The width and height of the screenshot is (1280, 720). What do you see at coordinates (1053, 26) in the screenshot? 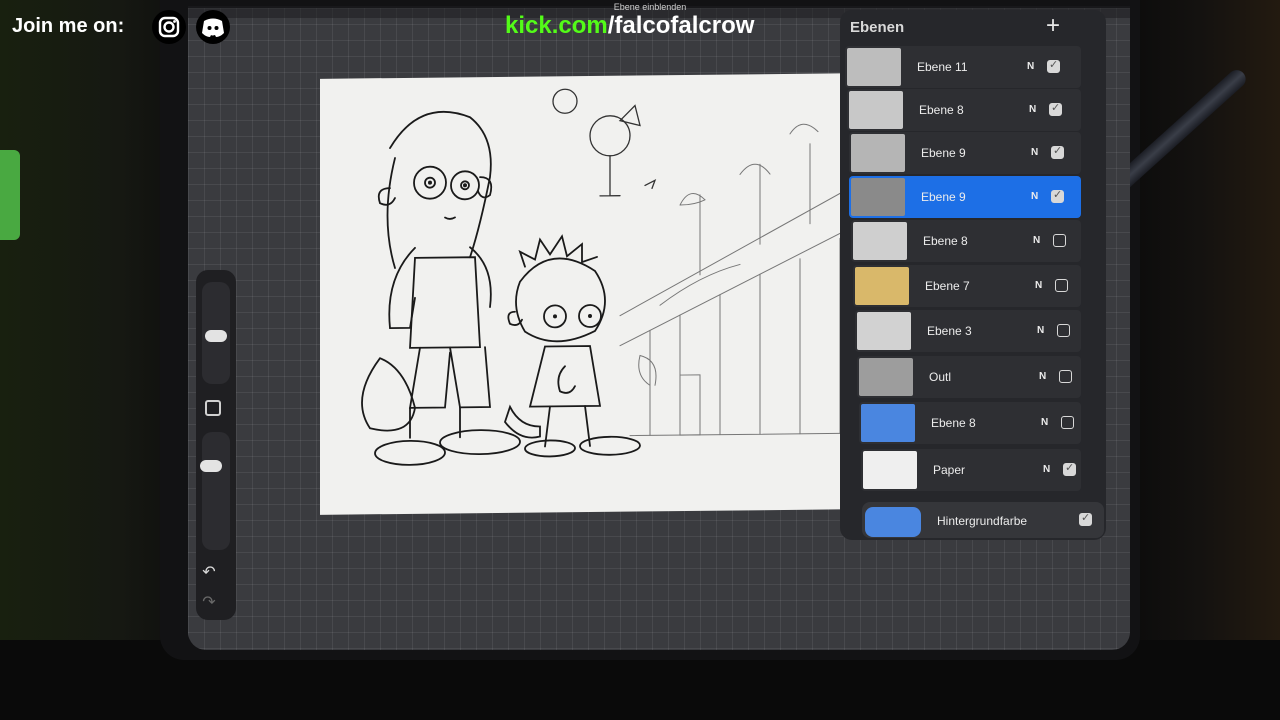
I see `plus-icon: +` at bounding box center [1053, 26].